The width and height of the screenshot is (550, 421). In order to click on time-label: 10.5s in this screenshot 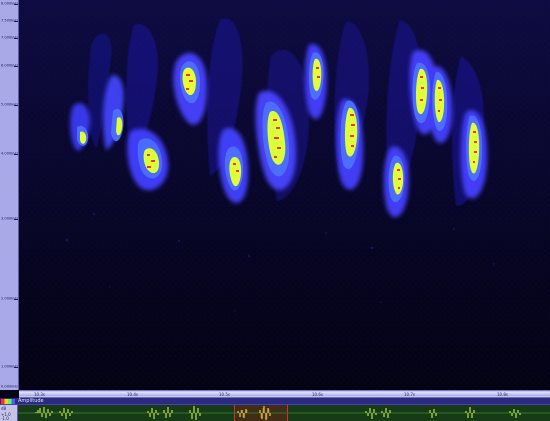, I will do `click(224, 394)`.